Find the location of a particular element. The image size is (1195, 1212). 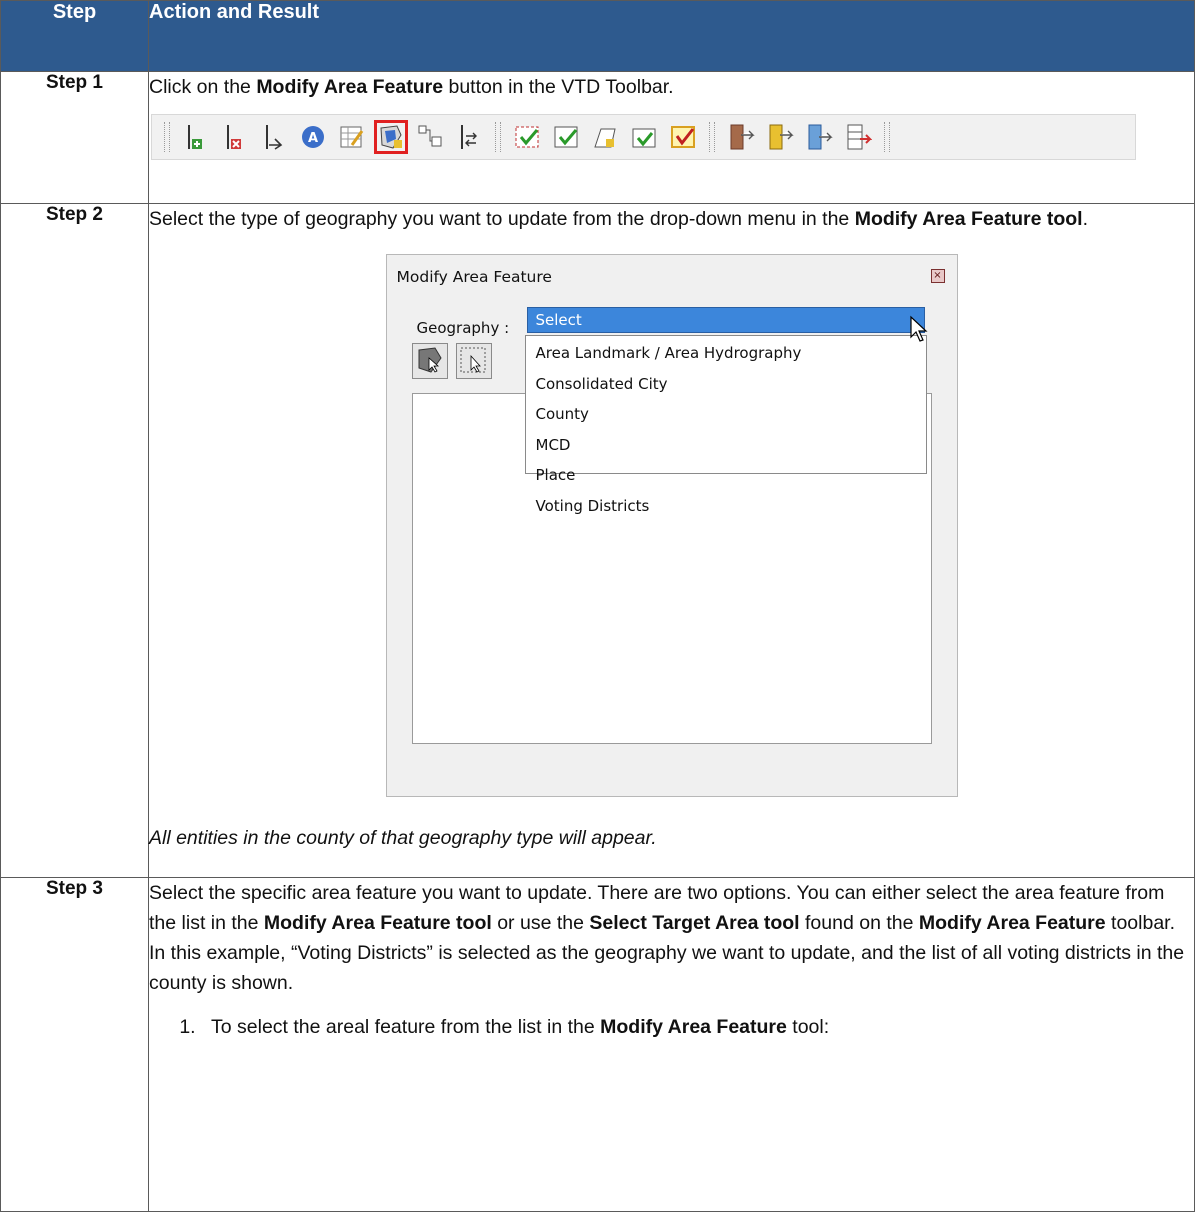

step-label: Step 3 is located at coordinates (74, 1044).